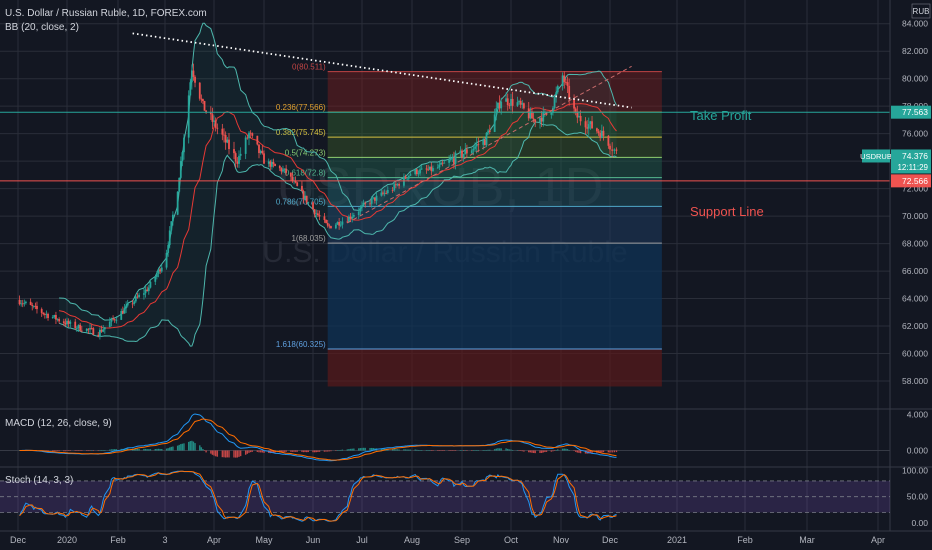 This screenshot has width=932, height=550. What do you see at coordinates (921, 11) in the screenshot?
I see `currency-label: RUB` at bounding box center [921, 11].